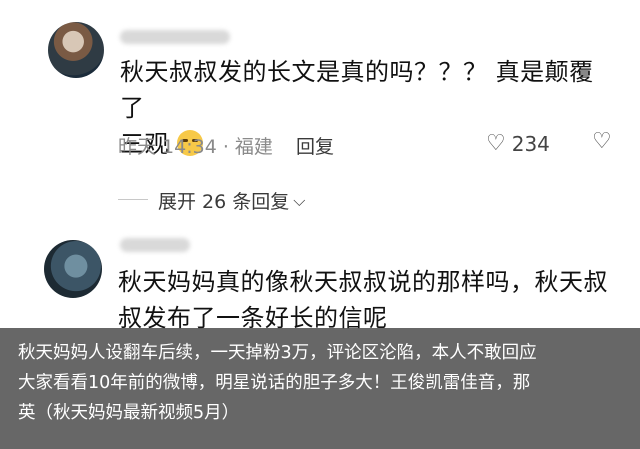 The width and height of the screenshot is (640, 449). Describe the element at coordinates (224, 202) in the screenshot. I see `expand-replies-label: 展开 26 条回复` at that location.